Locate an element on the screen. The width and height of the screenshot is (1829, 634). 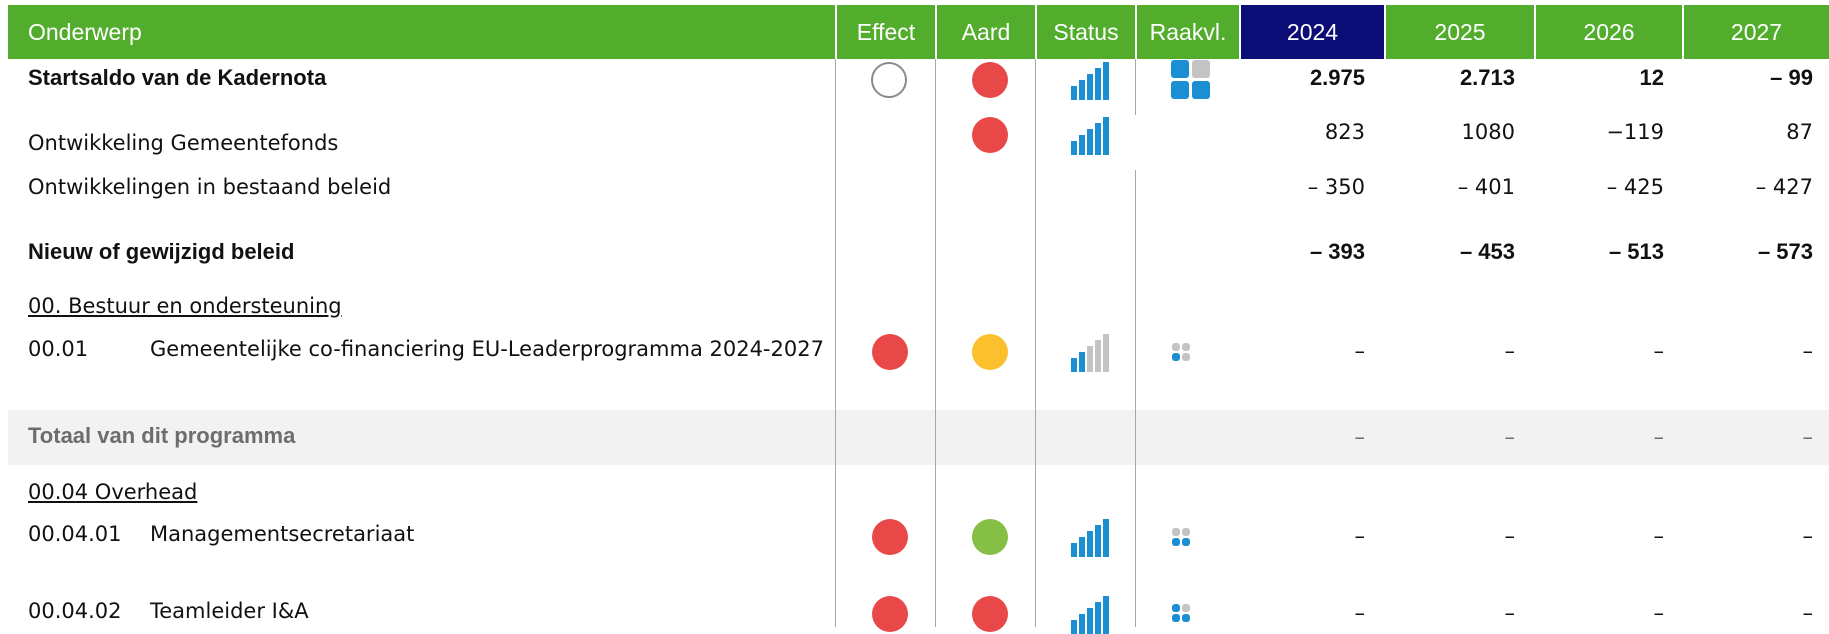
row-gemeentefonds-label: Ontwikkeling Gemeentefonds is located at coordinates (183, 143).